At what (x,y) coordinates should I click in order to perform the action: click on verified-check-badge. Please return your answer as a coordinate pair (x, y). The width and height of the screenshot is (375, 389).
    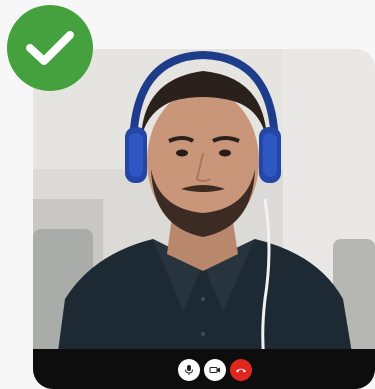
    Looking at the image, I should click on (50, 48).